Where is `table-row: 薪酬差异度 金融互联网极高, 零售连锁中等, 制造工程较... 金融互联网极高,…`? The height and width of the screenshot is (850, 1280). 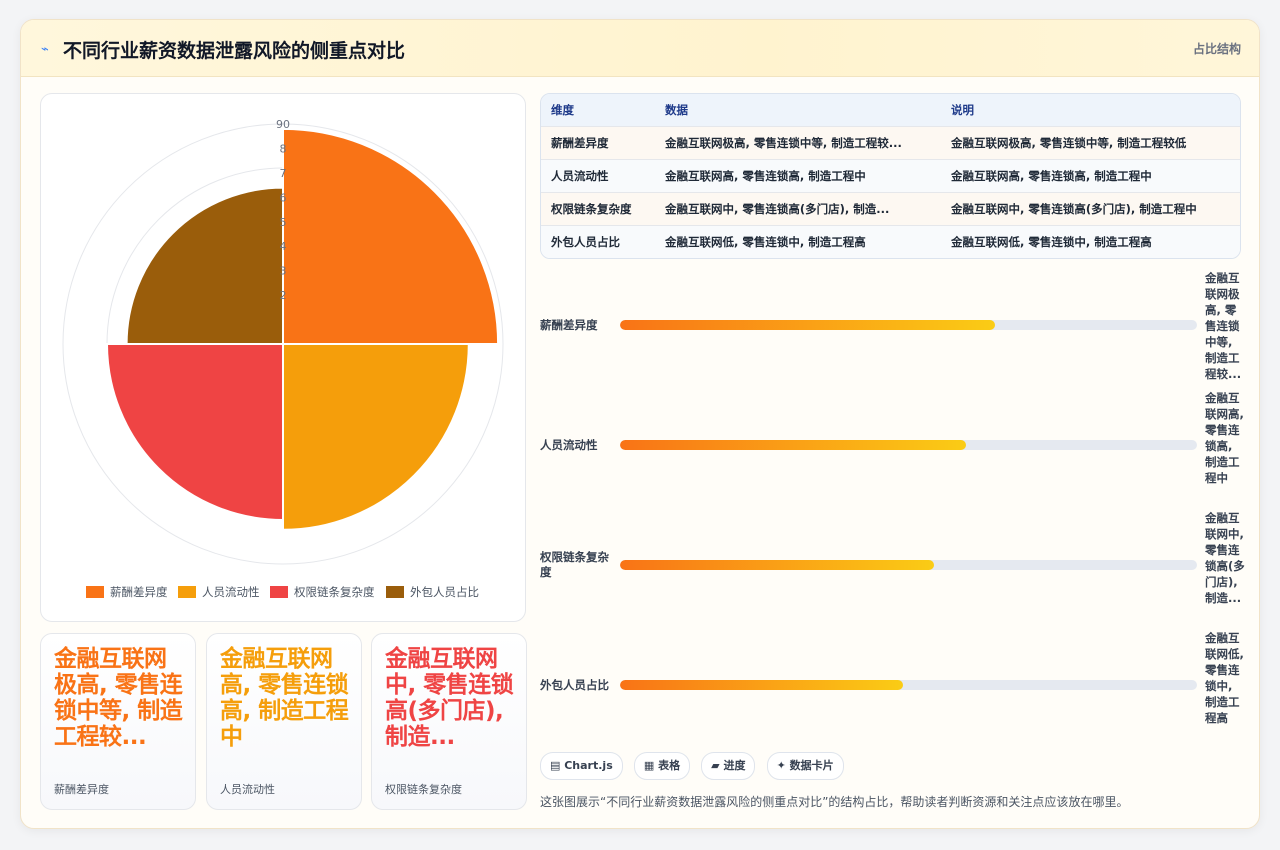
table-row: 薪酬差异度 金融互联网极高, 零售连锁中等, 制造工程较... 金融互联网极高,… is located at coordinates (890, 143).